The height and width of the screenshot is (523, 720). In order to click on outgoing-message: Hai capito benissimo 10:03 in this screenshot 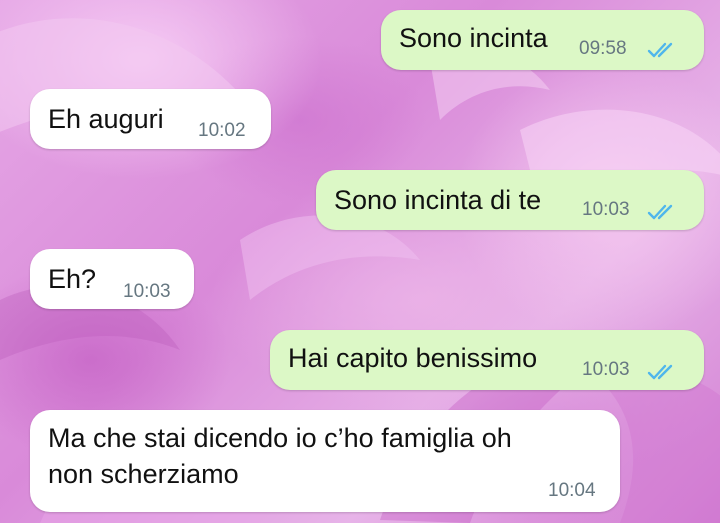, I will do `click(487, 360)`.